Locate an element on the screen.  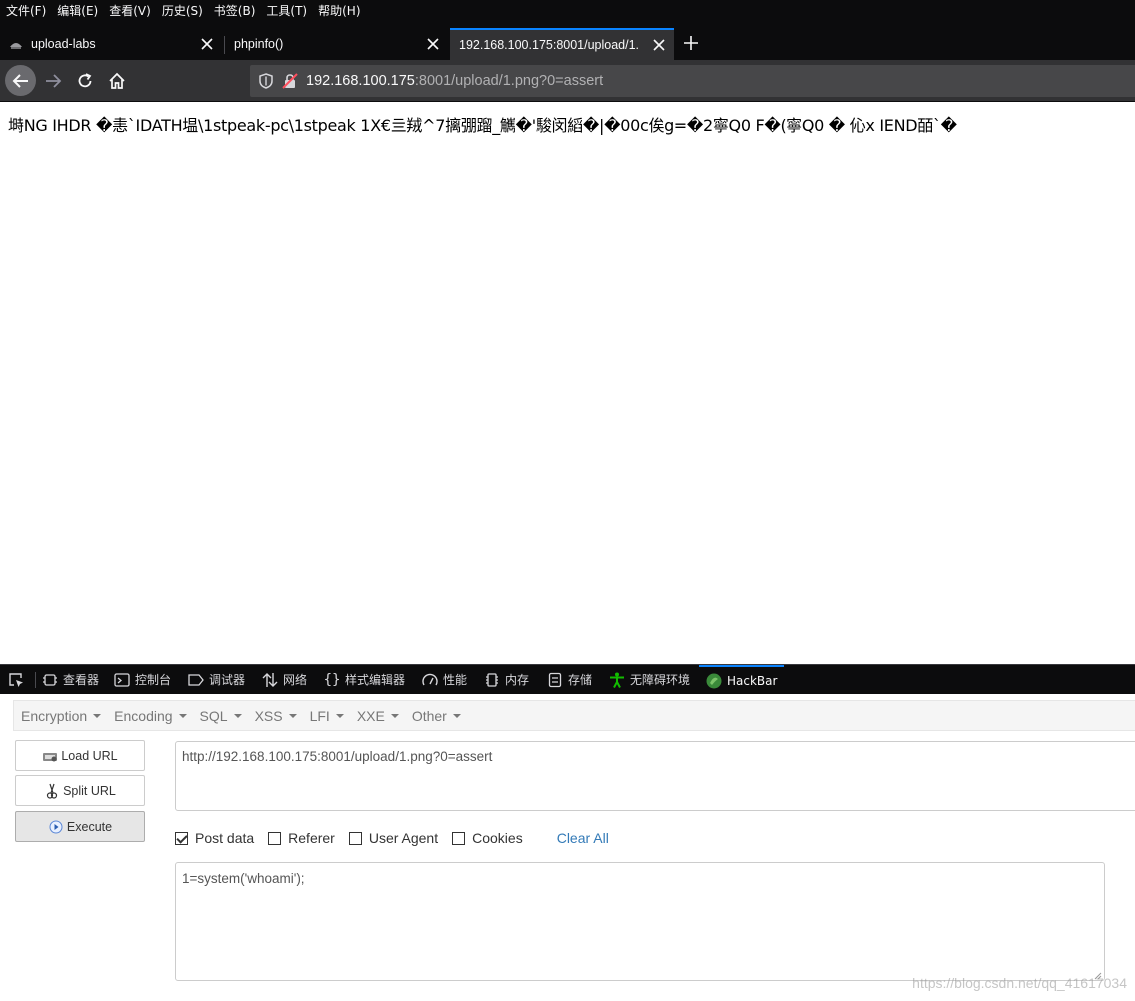
tab-upload-labs: upload-labs is located at coordinates (111, 44).